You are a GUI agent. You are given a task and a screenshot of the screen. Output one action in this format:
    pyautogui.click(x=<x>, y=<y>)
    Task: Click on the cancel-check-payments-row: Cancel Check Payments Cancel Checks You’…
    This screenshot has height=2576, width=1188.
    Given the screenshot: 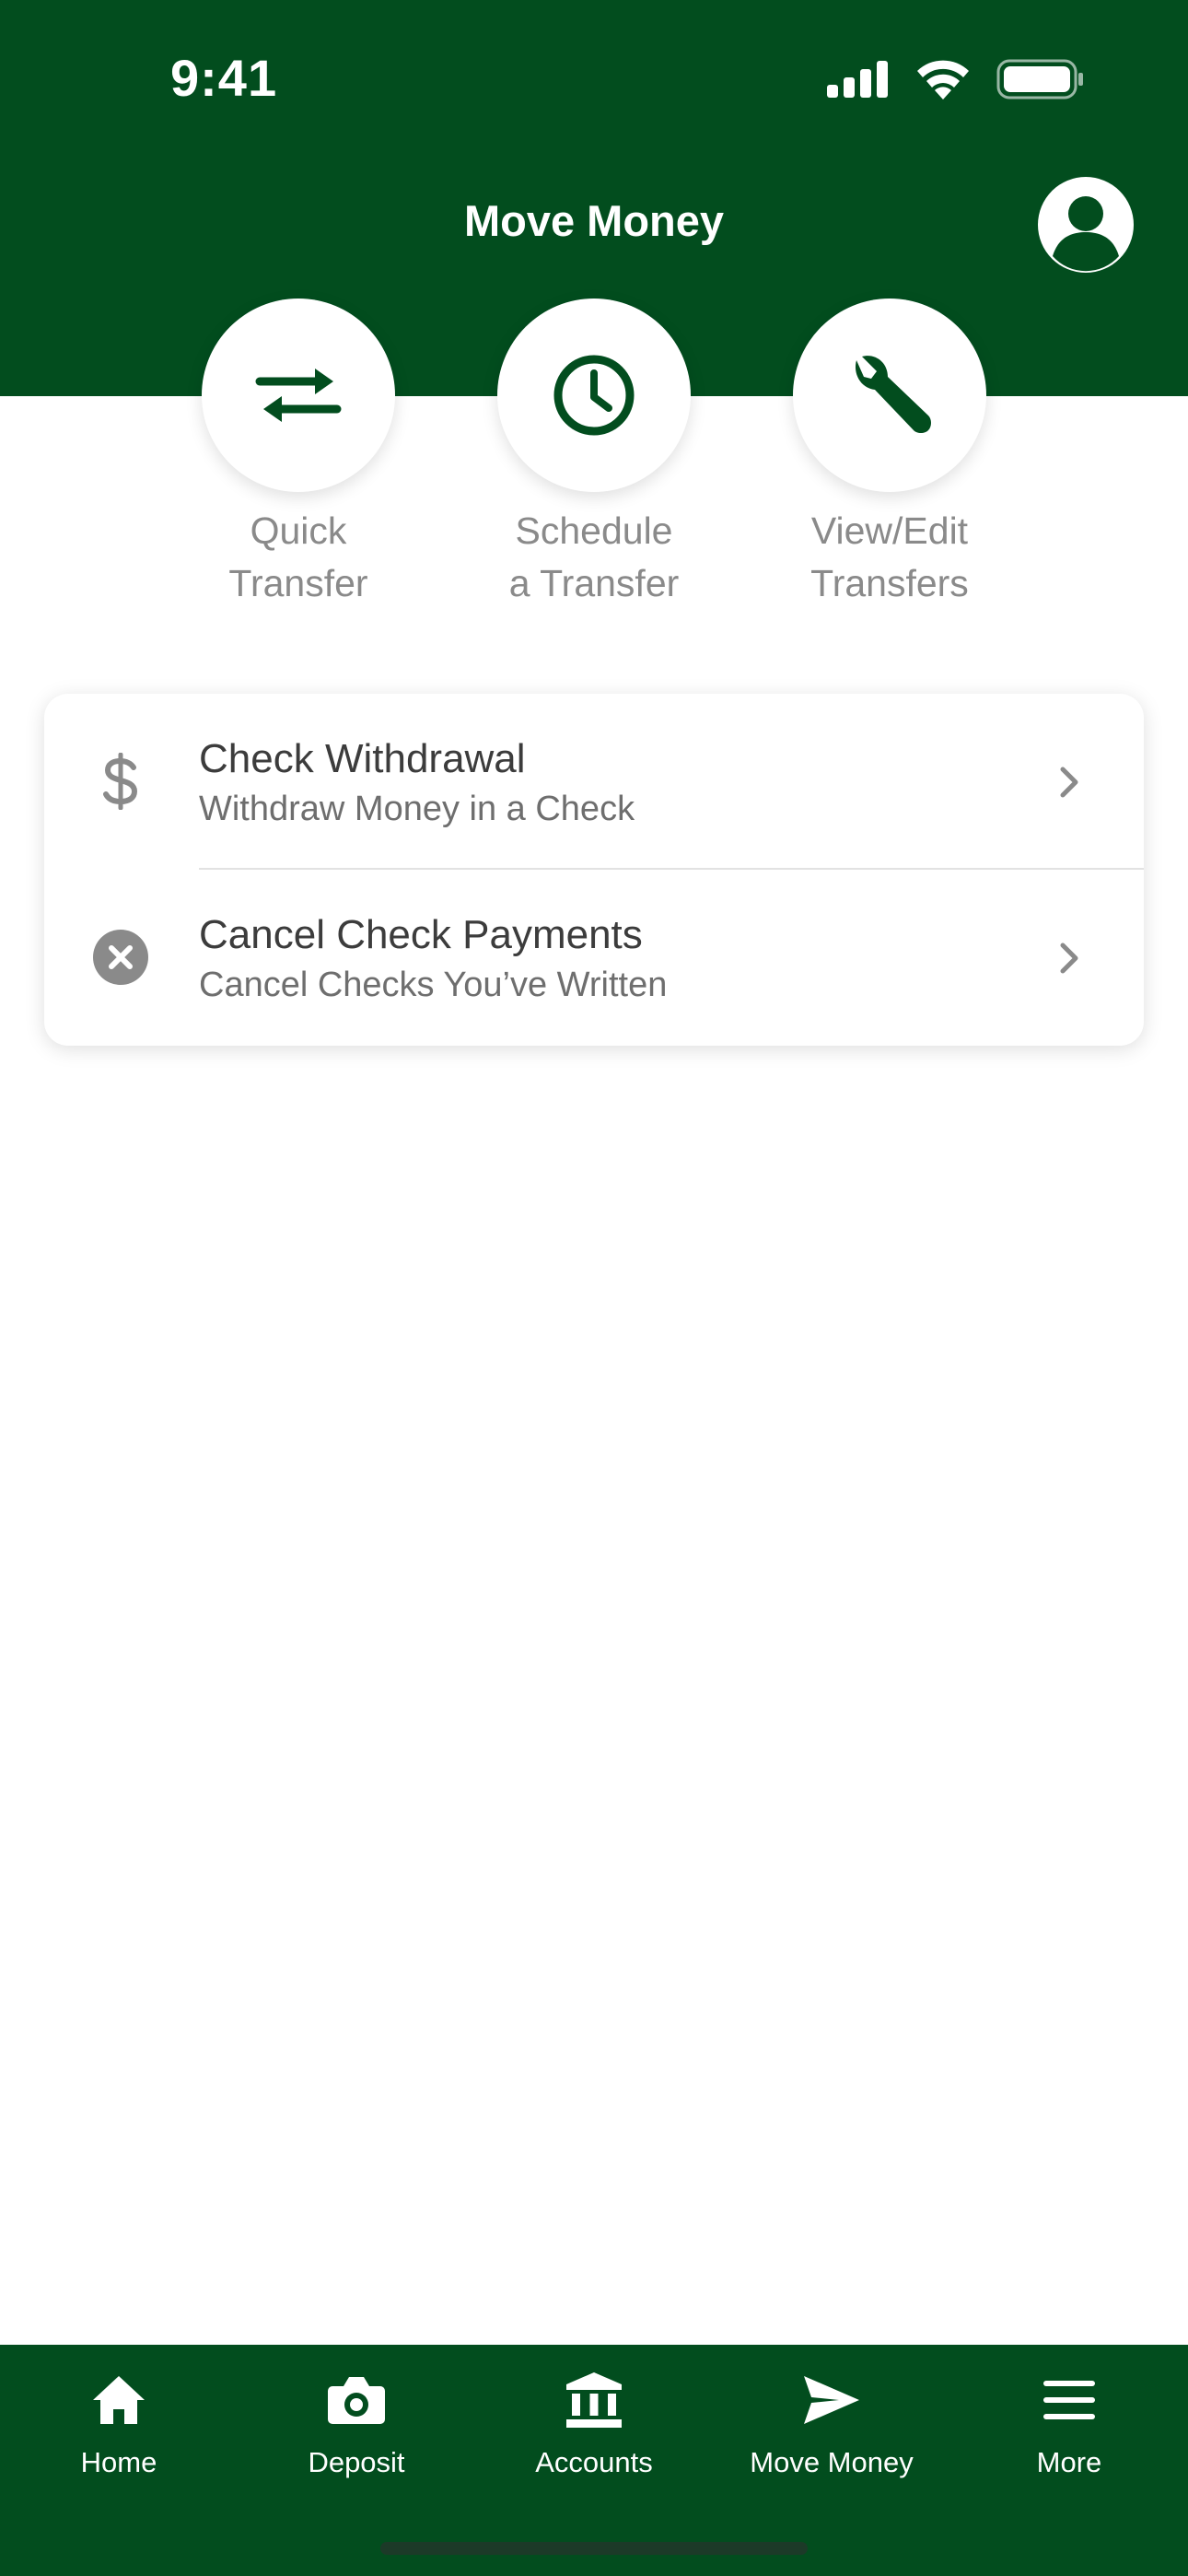 What is the action you would take?
    pyautogui.click(x=594, y=957)
    